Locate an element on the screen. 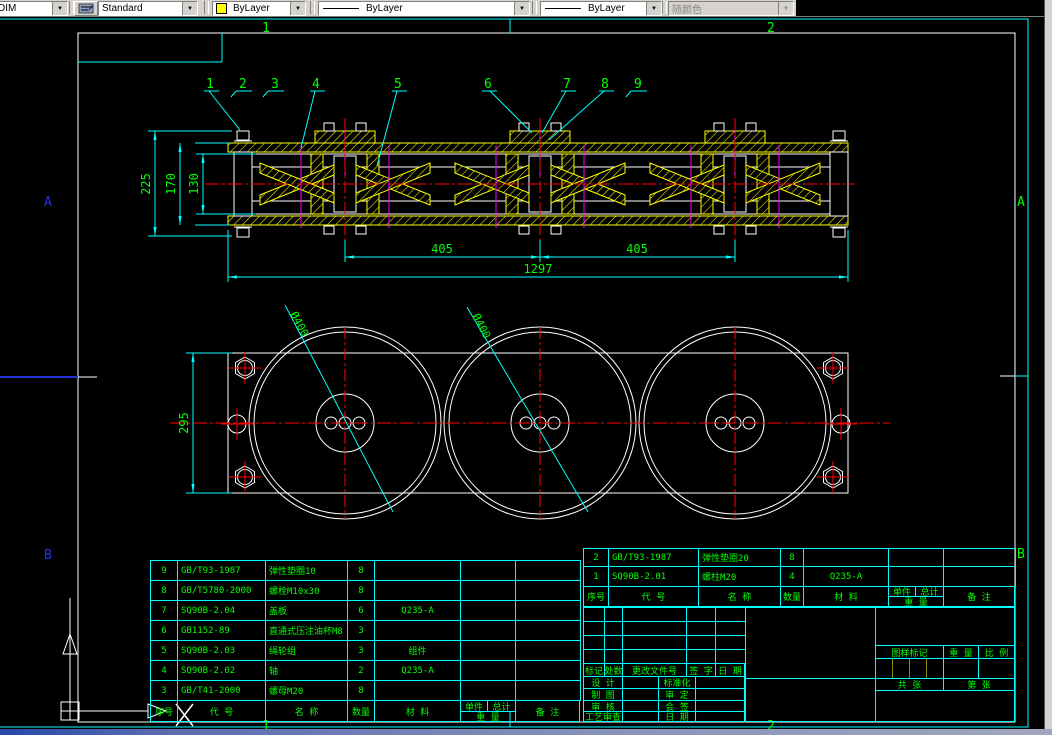  bom-cell-name: 螺栓M10x30 is located at coordinates (306, 590).